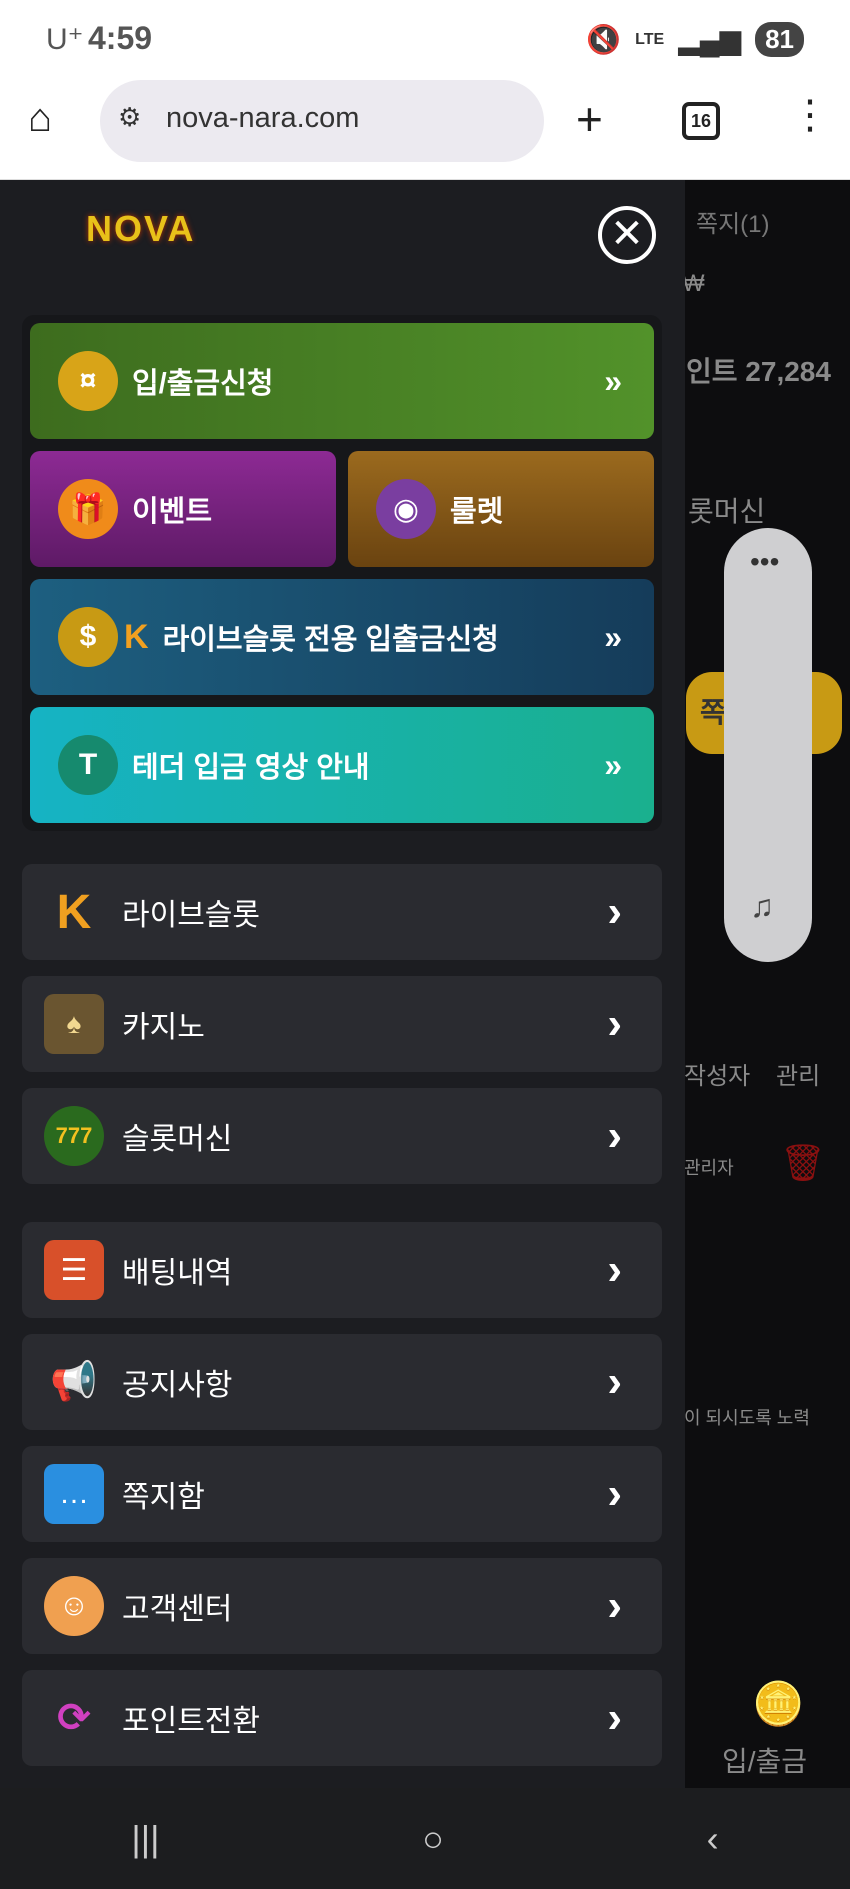 The image size is (850, 1889). Describe the element at coordinates (768, 745) in the screenshot. I see `floating-panel: ••• ♫` at that location.